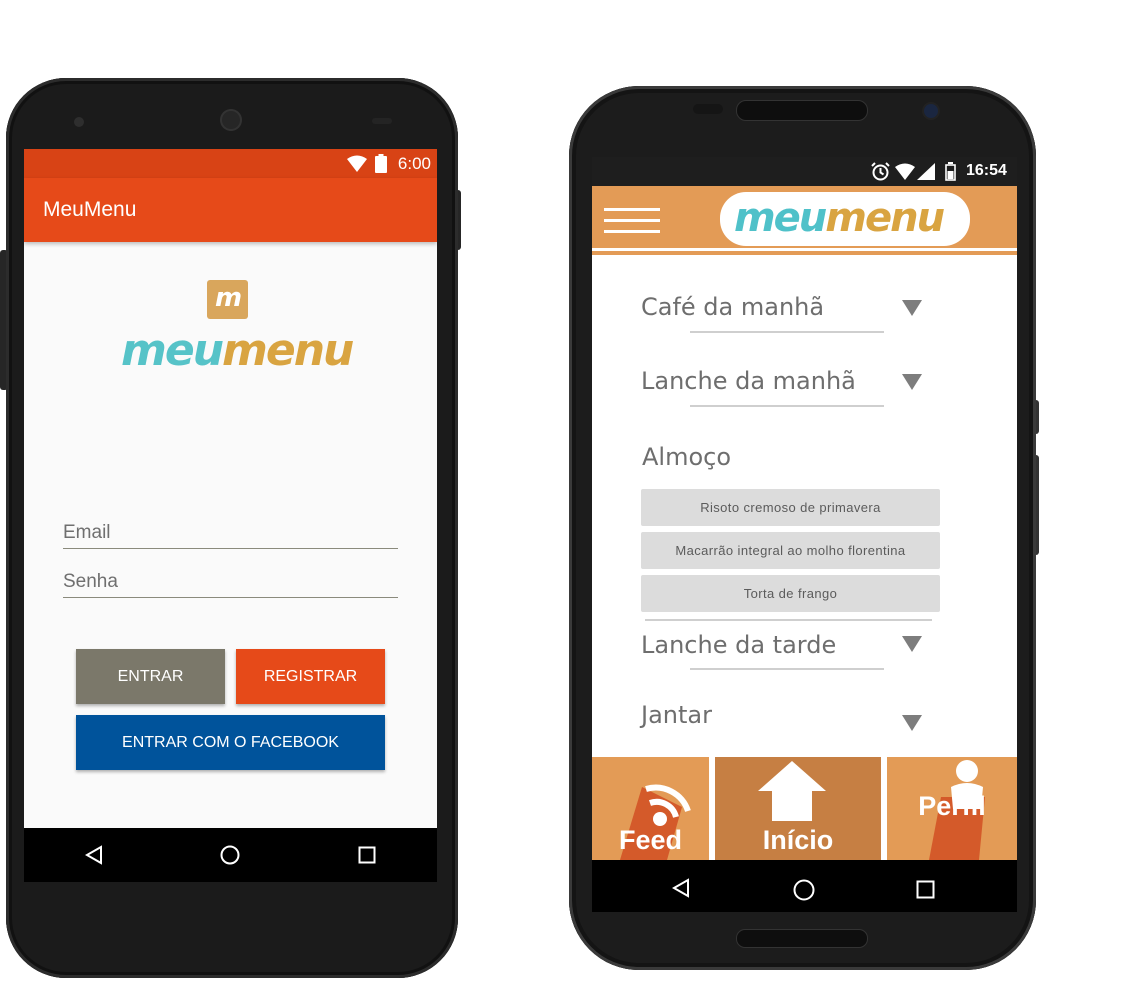 Image resolution: width=1129 pixels, height=982 pixels. I want to click on phone2-bottom-speaker, so click(802, 938).